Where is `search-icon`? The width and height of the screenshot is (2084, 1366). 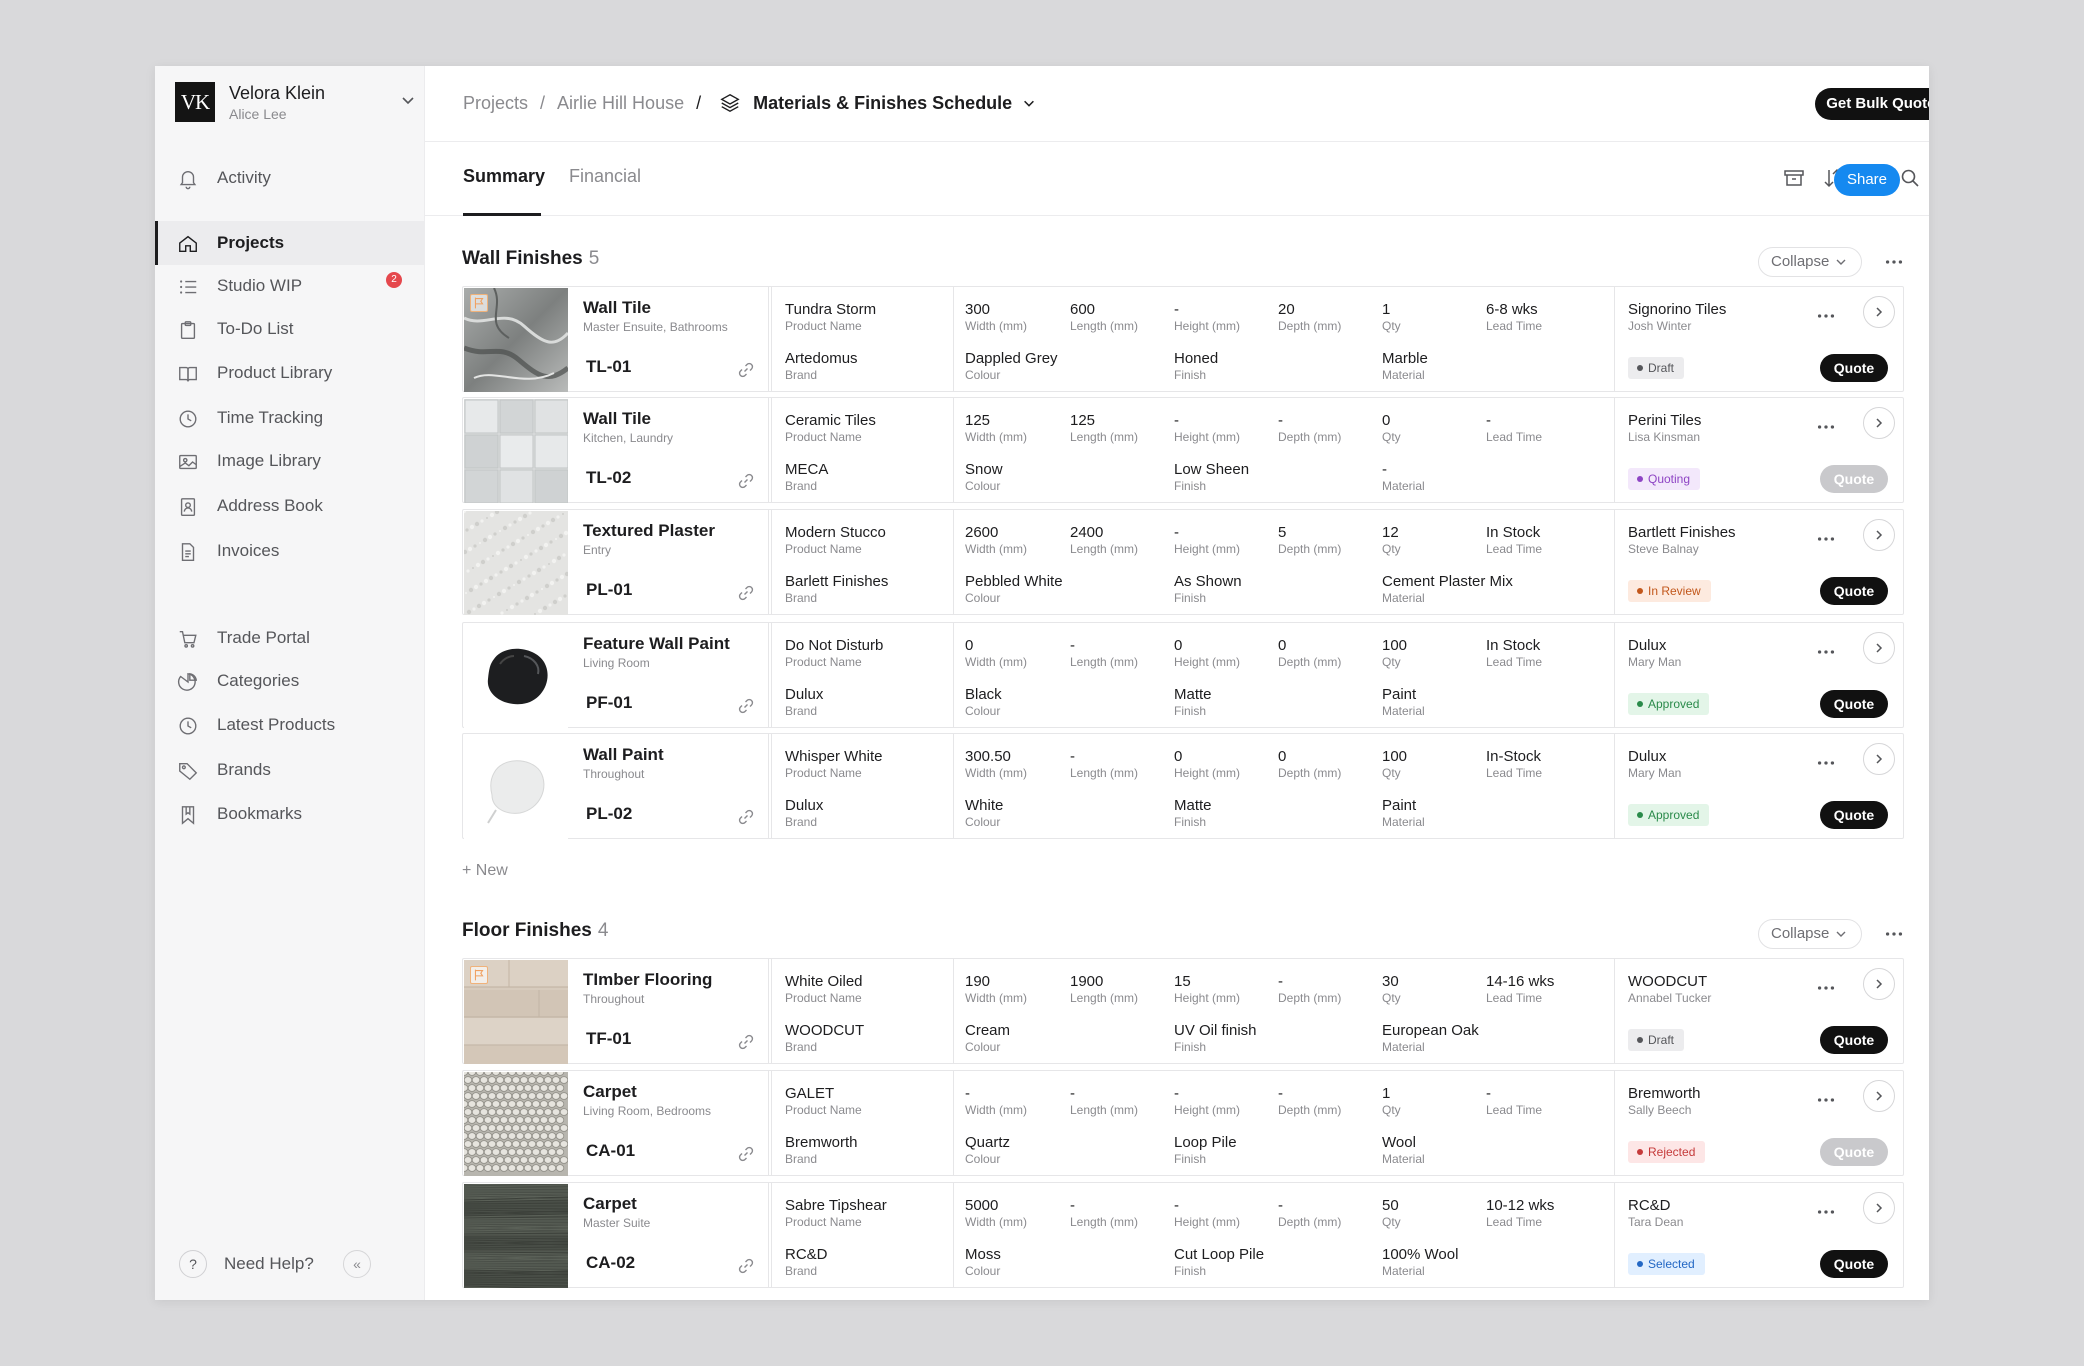
search-icon is located at coordinates (1910, 178).